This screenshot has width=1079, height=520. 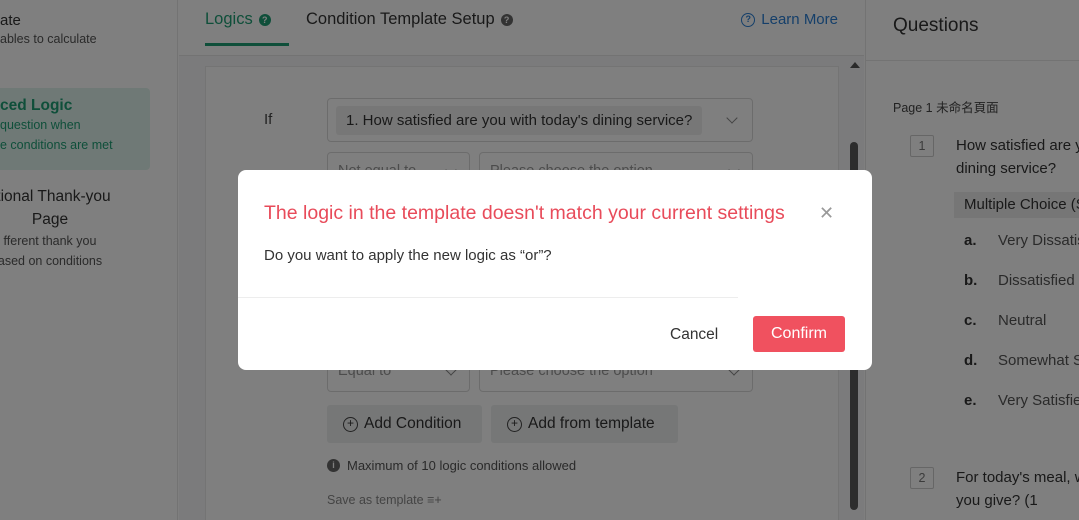 What do you see at coordinates (488, 297) in the screenshot?
I see `divider` at bounding box center [488, 297].